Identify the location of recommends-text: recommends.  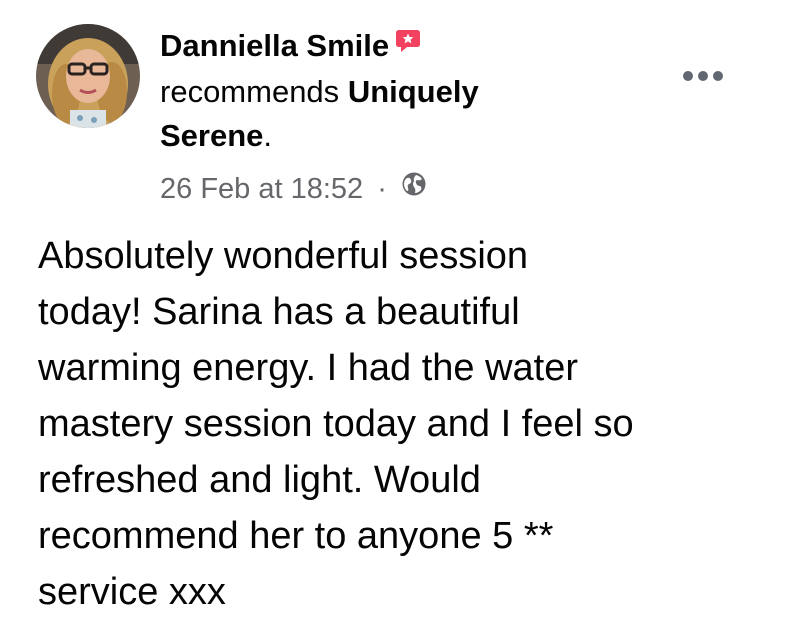
(250, 91).